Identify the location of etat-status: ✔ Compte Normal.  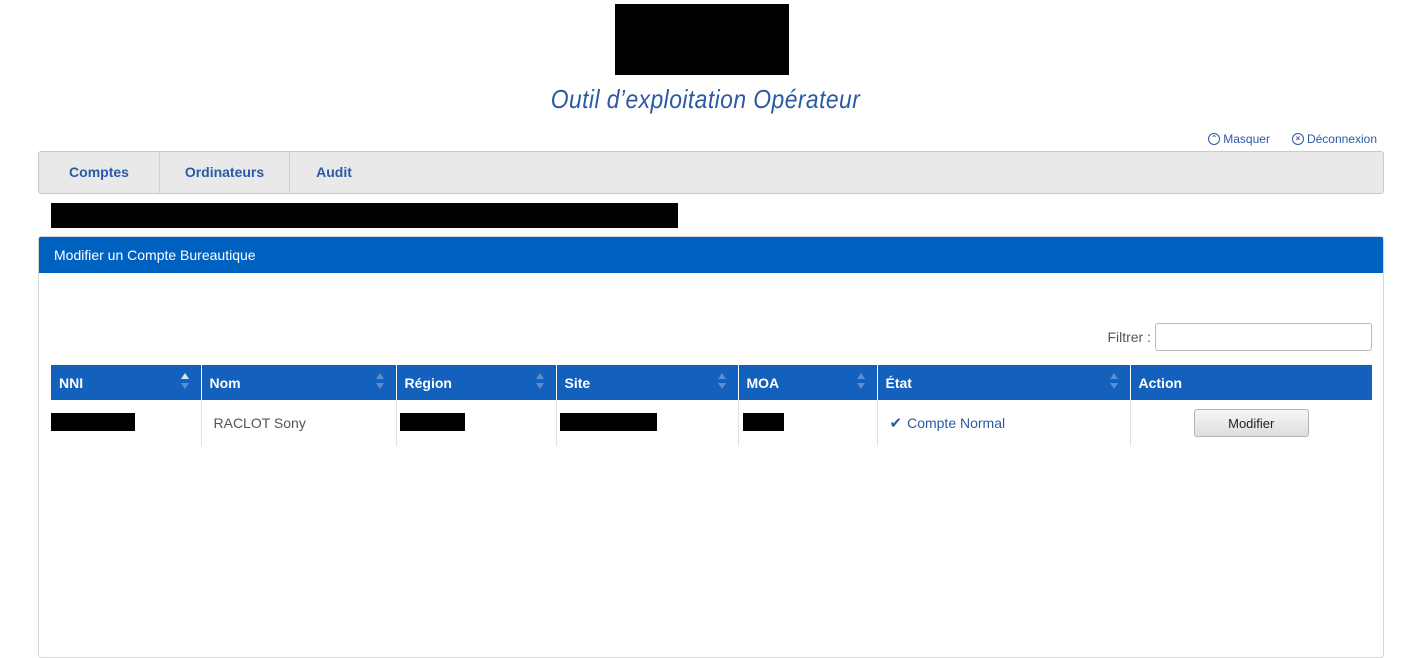
(1004, 423).